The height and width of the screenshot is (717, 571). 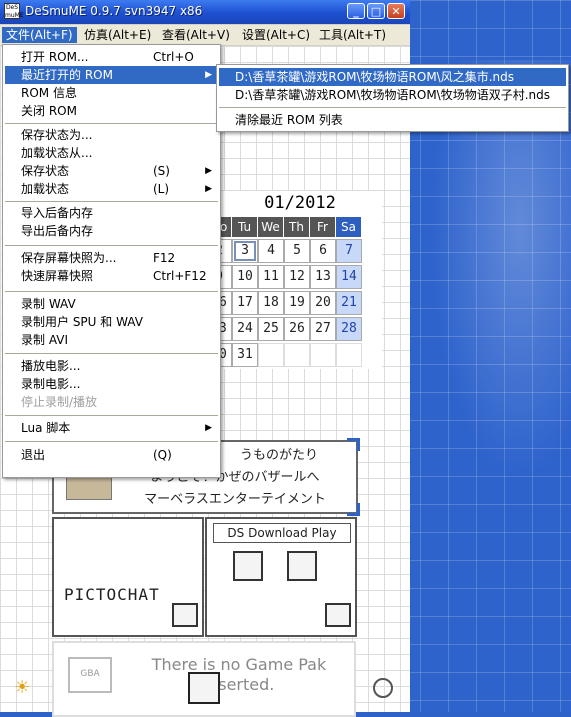 I want to click on menu-item-label: 关闭 ROM, so click(x=49, y=111).